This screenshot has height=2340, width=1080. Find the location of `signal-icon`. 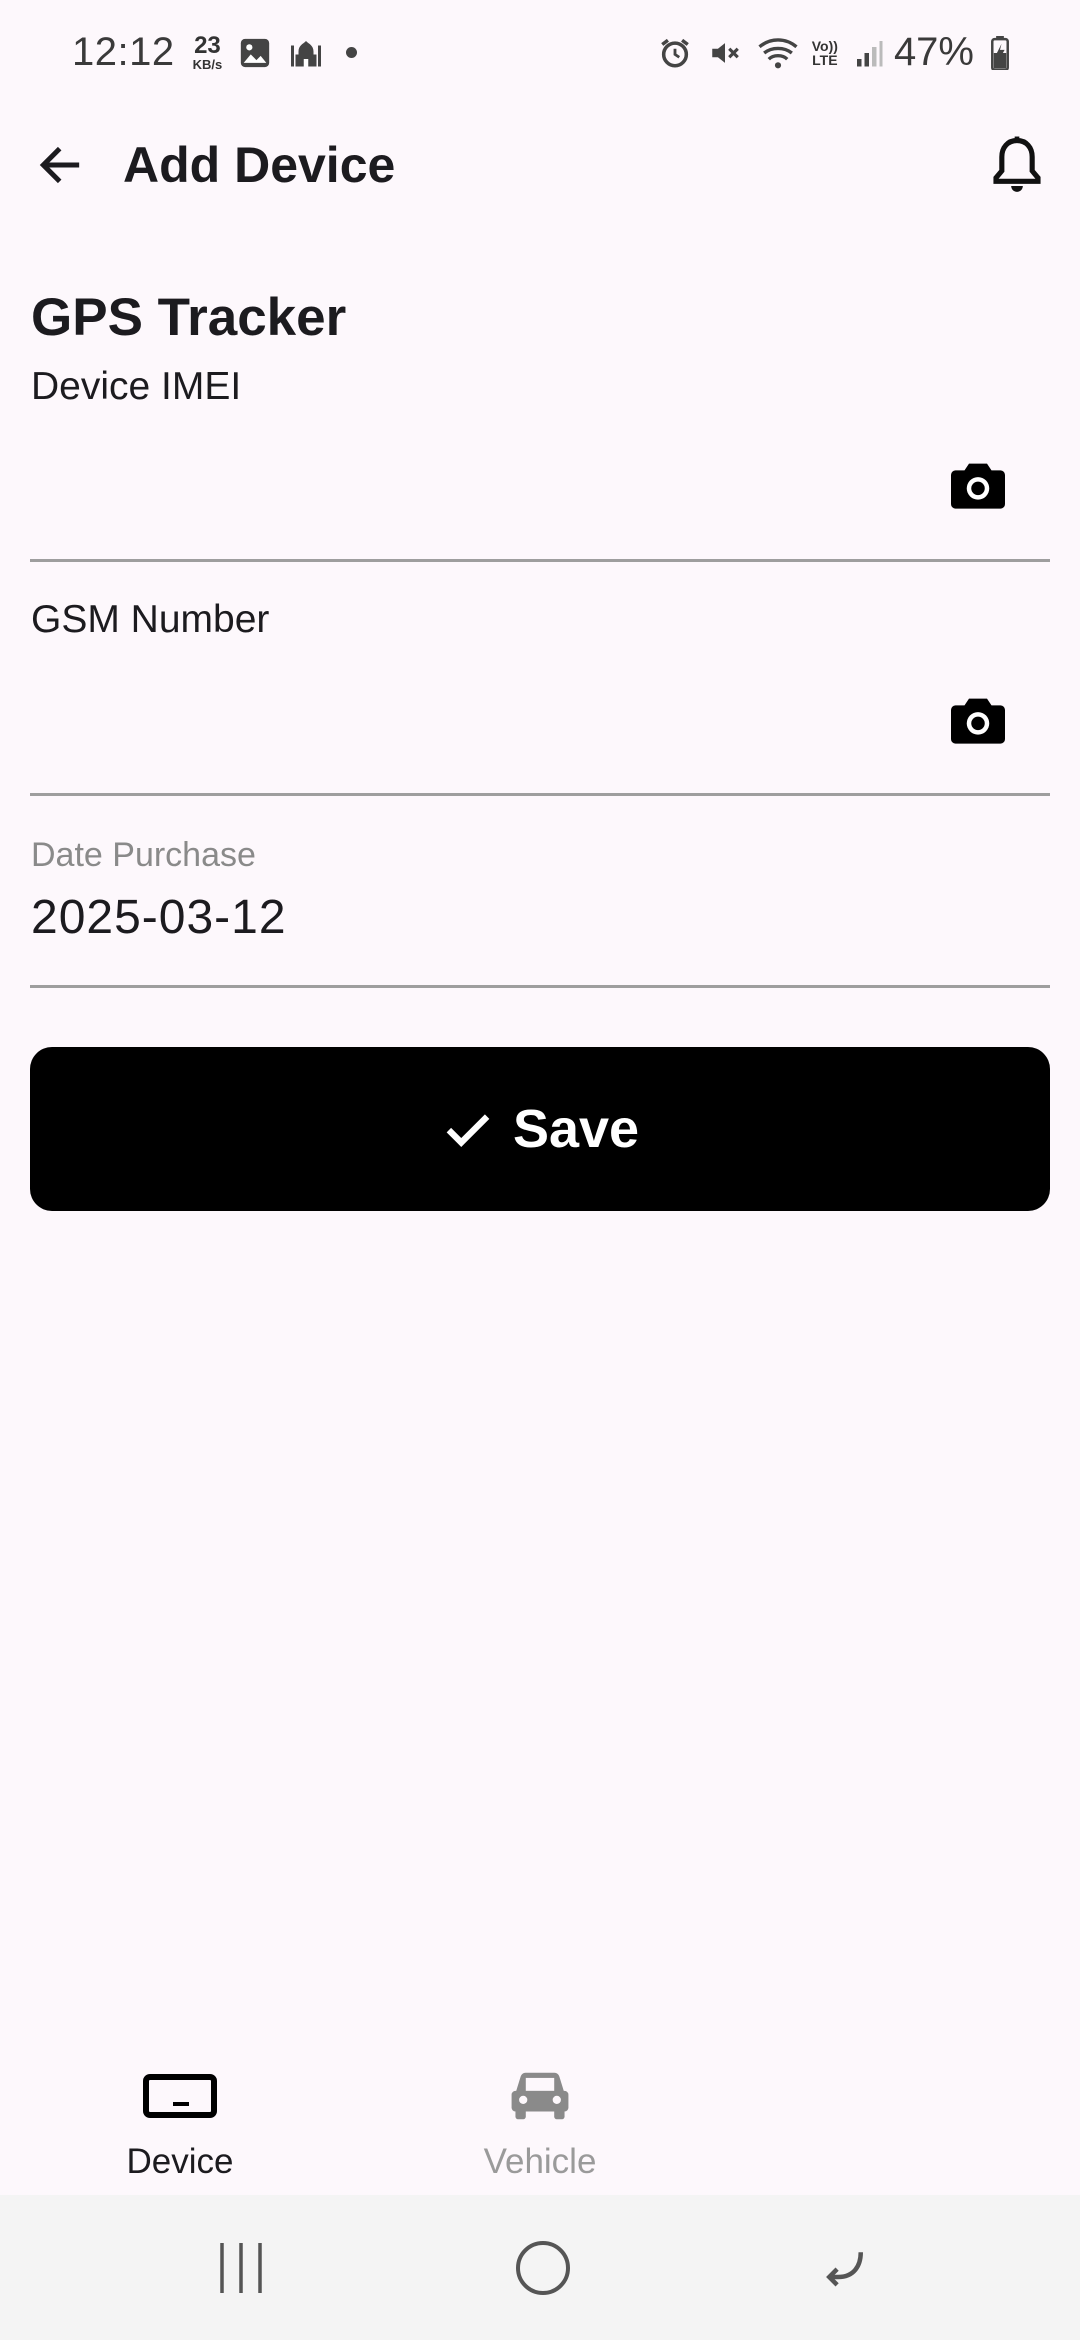

signal-icon is located at coordinates (869, 53).